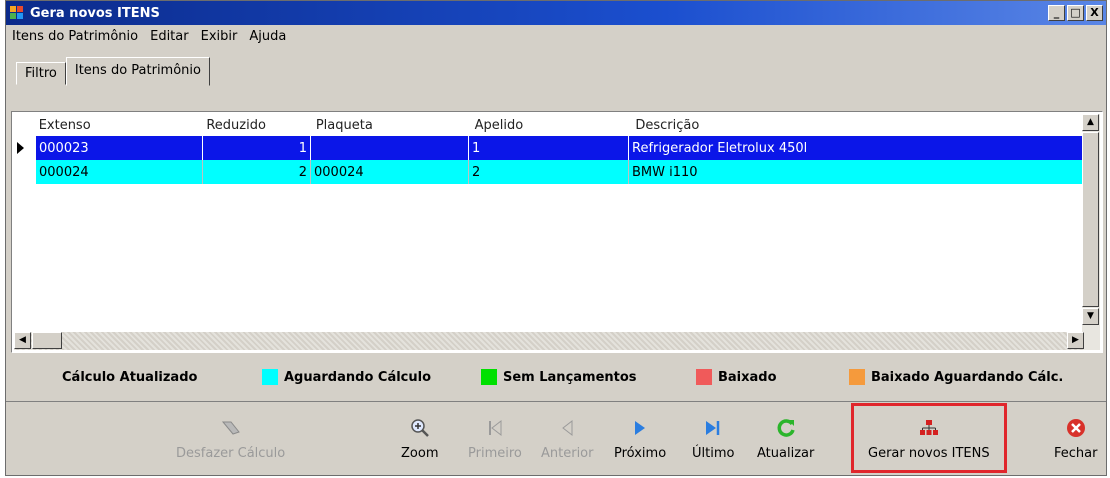 This screenshot has width=1110, height=478. I want to click on scroll-down-arrow-icon: ▼, so click(1090, 316).